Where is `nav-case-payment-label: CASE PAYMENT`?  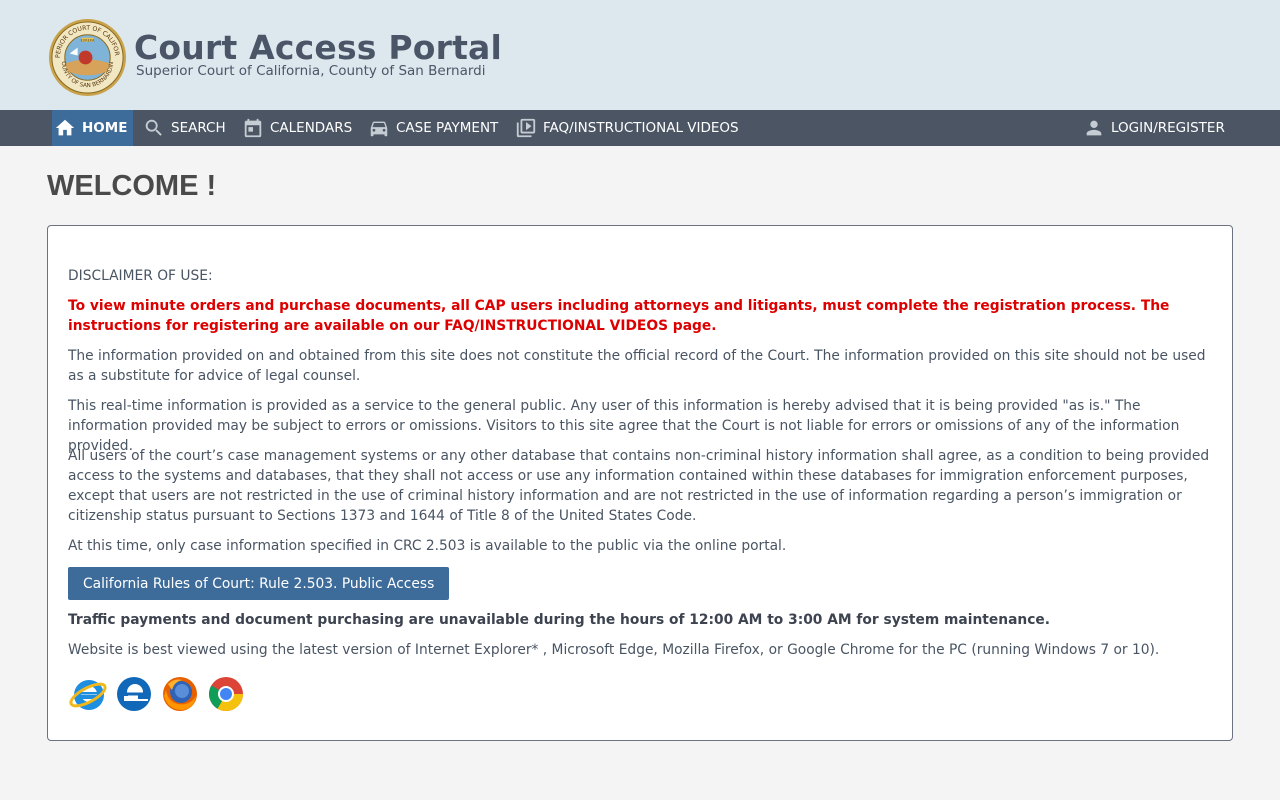 nav-case-payment-label: CASE PAYMENT is located at coordinates (447, 128).